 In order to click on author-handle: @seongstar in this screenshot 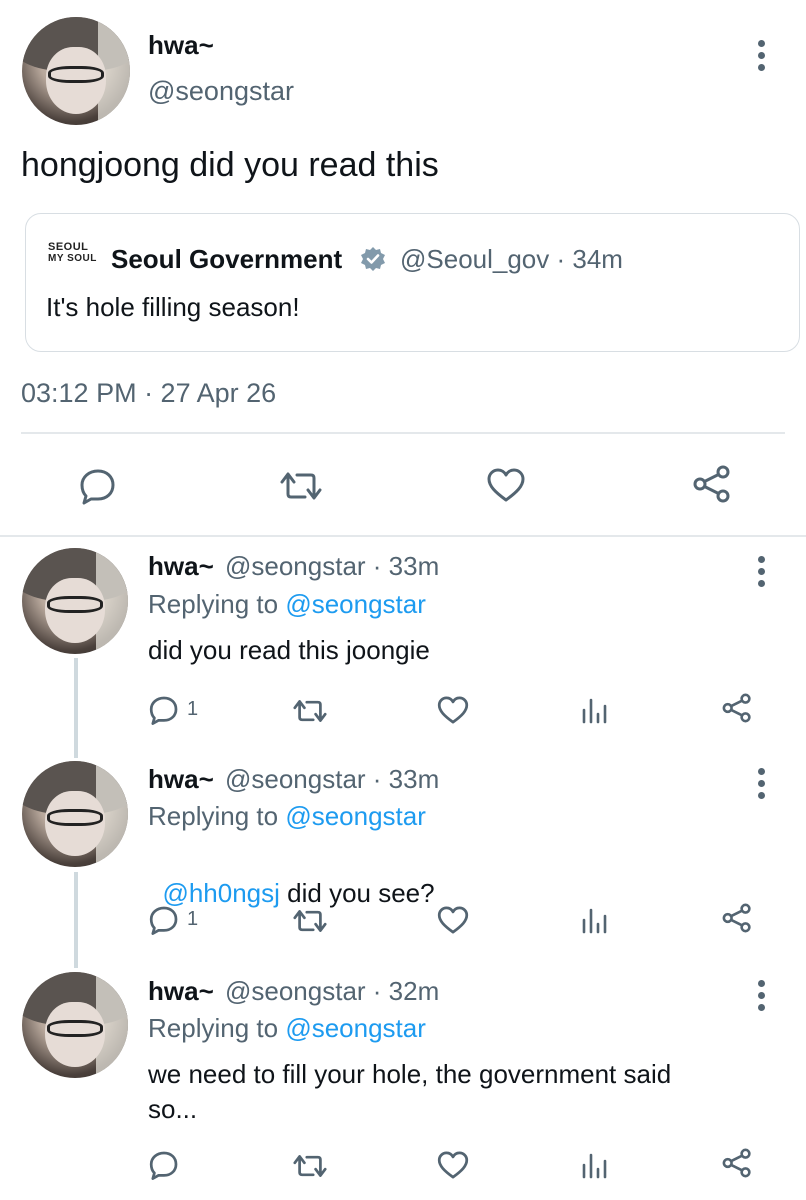, I will do `click(221, 91)`.